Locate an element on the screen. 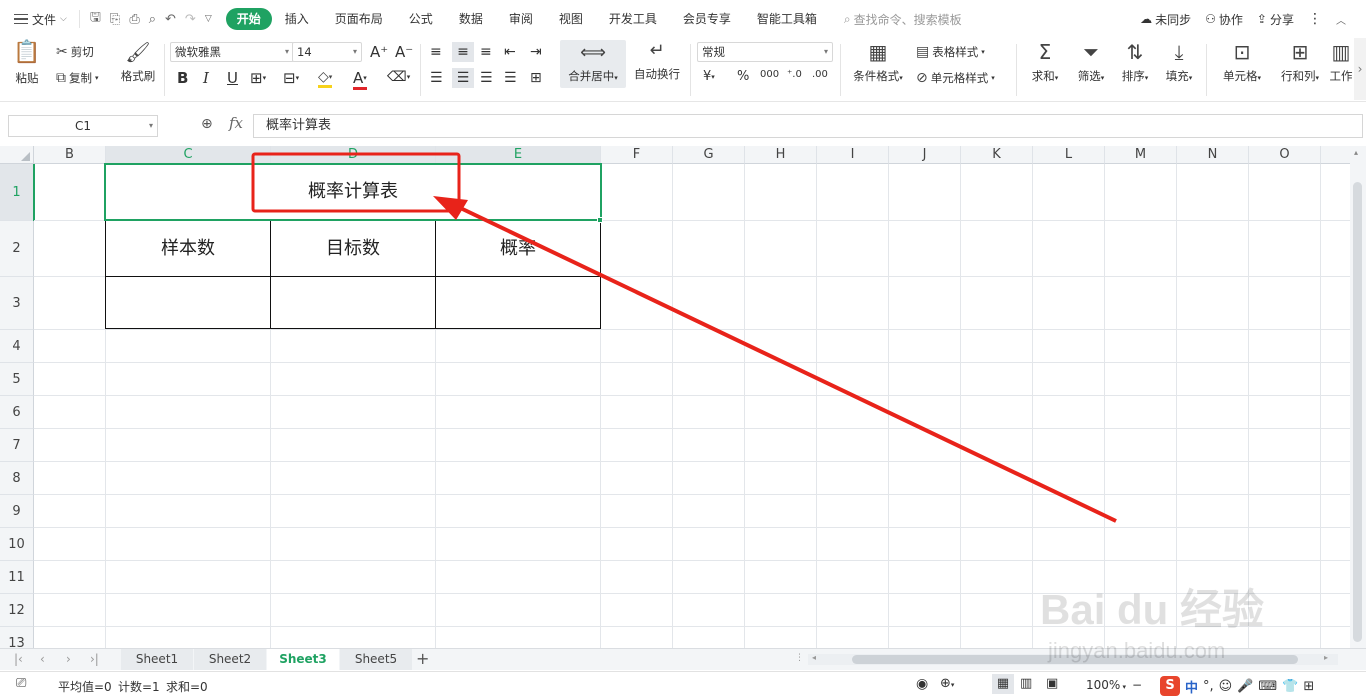 This screenshot has width=1366, height=698. align-middle-icon: ≡ is located at coordinates (463, 52).